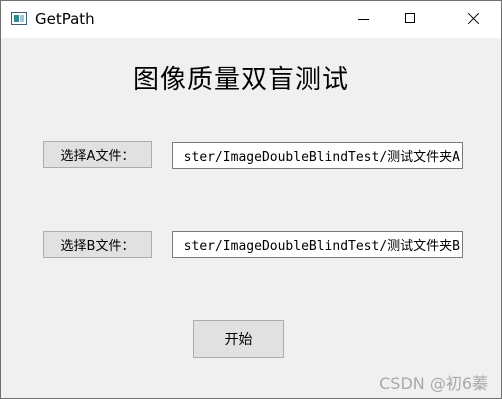 This screenshot has width=502, height=399. I want to click on app-icon, so click(19, 18).